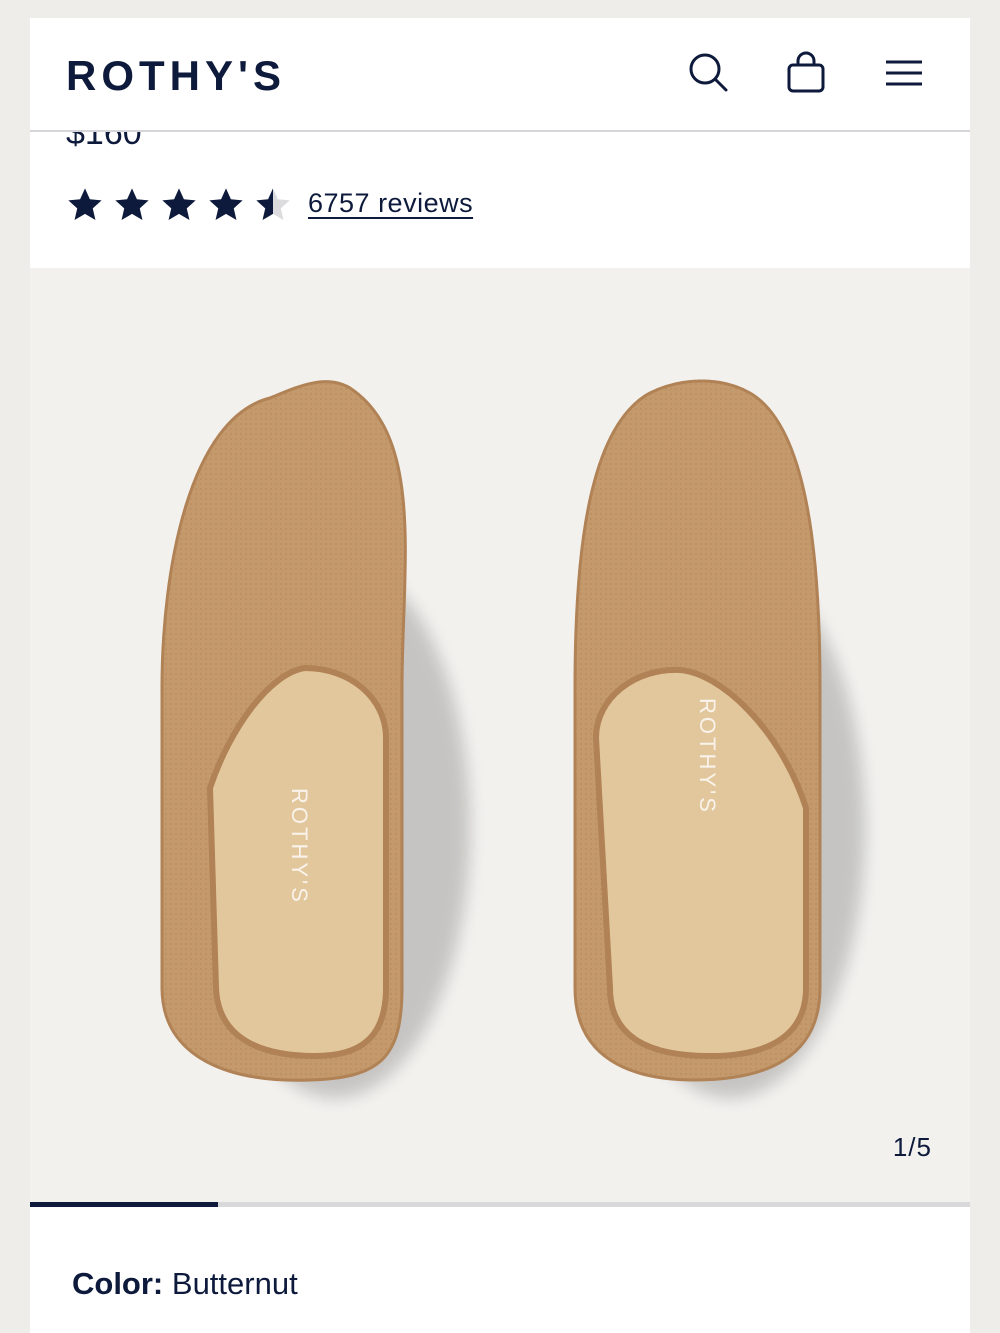 This screenshot has height=1333, width=1000. I want to click on gallery-progress-fill, so click(124, 1204).